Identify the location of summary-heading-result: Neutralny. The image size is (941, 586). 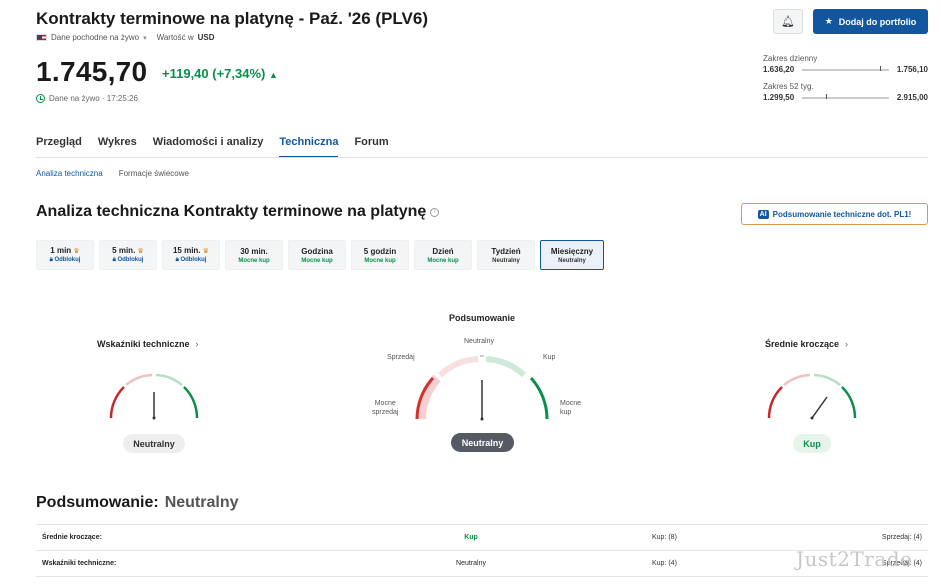
(201, 502).